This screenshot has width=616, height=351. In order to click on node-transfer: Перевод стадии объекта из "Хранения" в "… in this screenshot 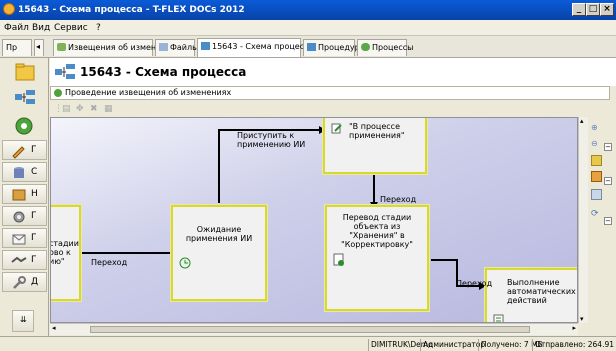, I will do `click(377, 258)`.